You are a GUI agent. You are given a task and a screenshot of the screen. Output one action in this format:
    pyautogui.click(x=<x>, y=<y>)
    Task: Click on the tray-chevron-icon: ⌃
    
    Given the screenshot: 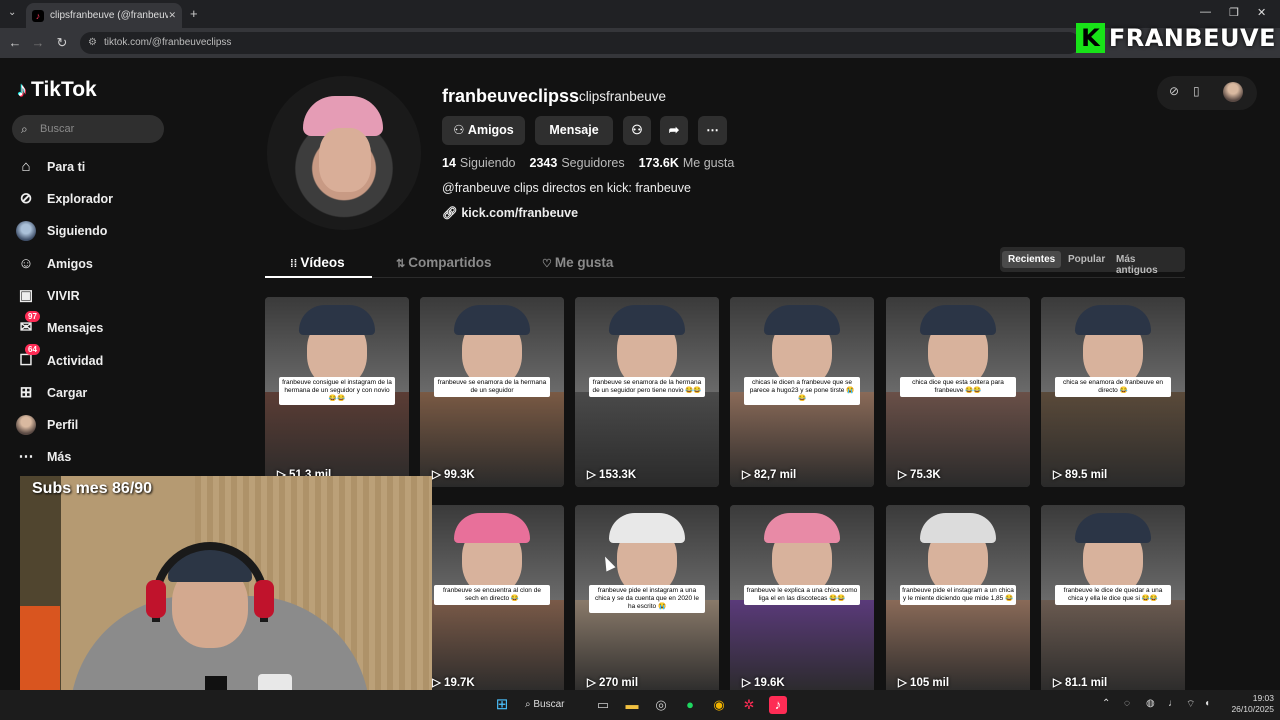 What is the action you would take?
    pyautogui.click(x=1106, y=703)
    